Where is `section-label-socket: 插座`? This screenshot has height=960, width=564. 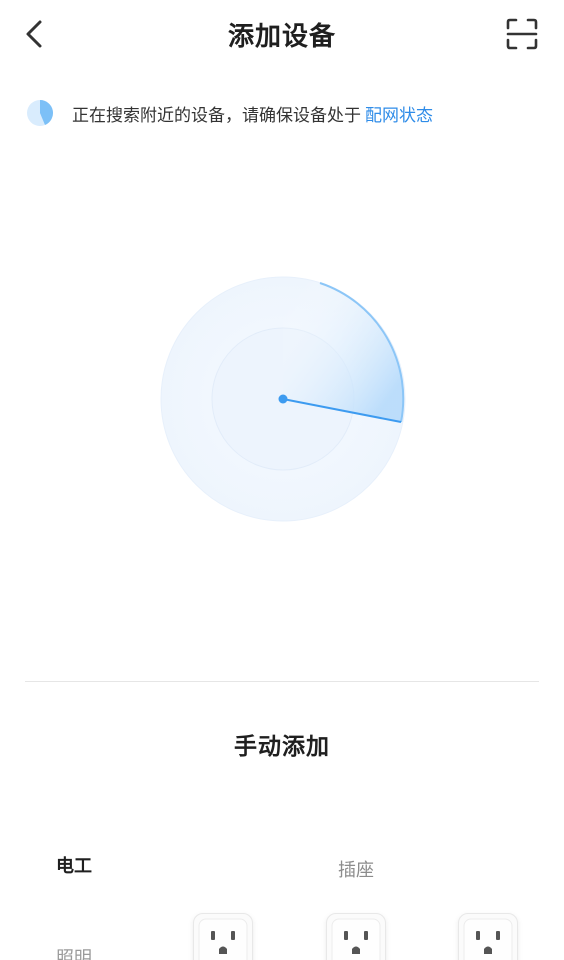
section-label-socket: 插座 is located at coordinates (356, 870).